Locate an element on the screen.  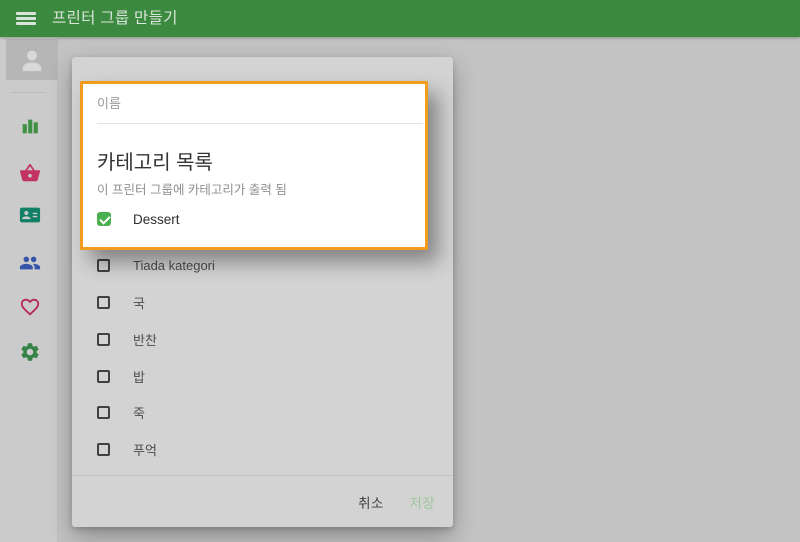
sidebar is located at coordinates (29, 289).